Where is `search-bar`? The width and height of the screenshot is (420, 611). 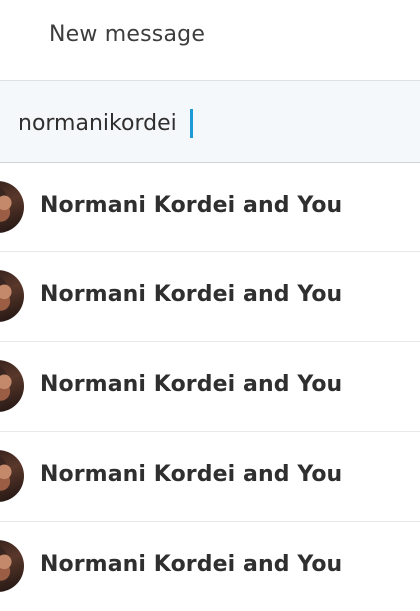 search-bar is located at coordinates (210, 122).